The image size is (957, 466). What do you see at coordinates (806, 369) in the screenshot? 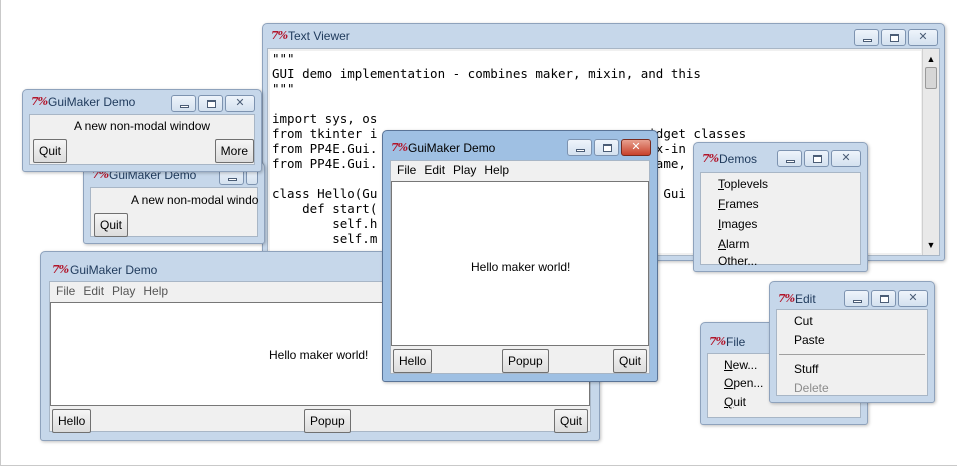
I see `menu-item-stuff: Stuff` at bounding box center [806, 369].